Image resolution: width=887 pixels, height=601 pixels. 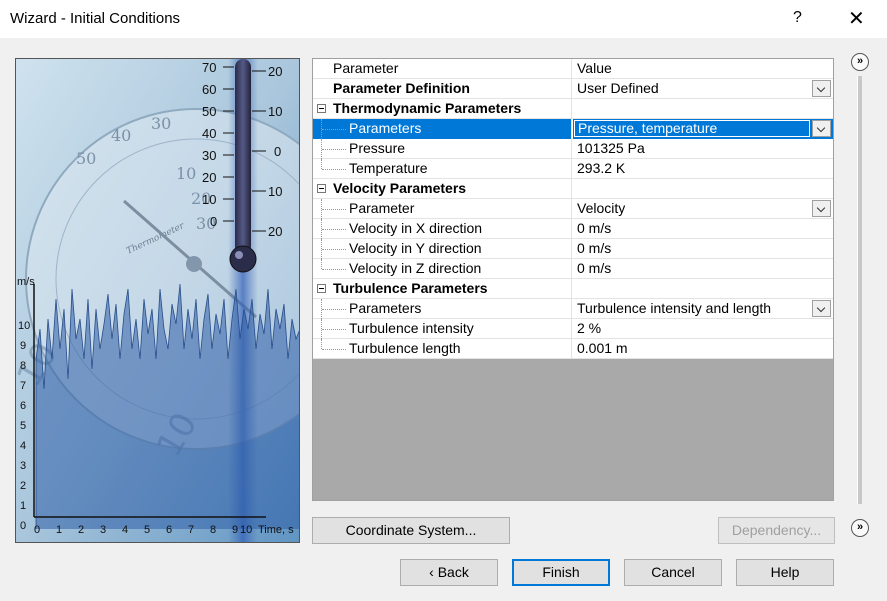 I want to click on side-splitter, so click(x=859, y=290).